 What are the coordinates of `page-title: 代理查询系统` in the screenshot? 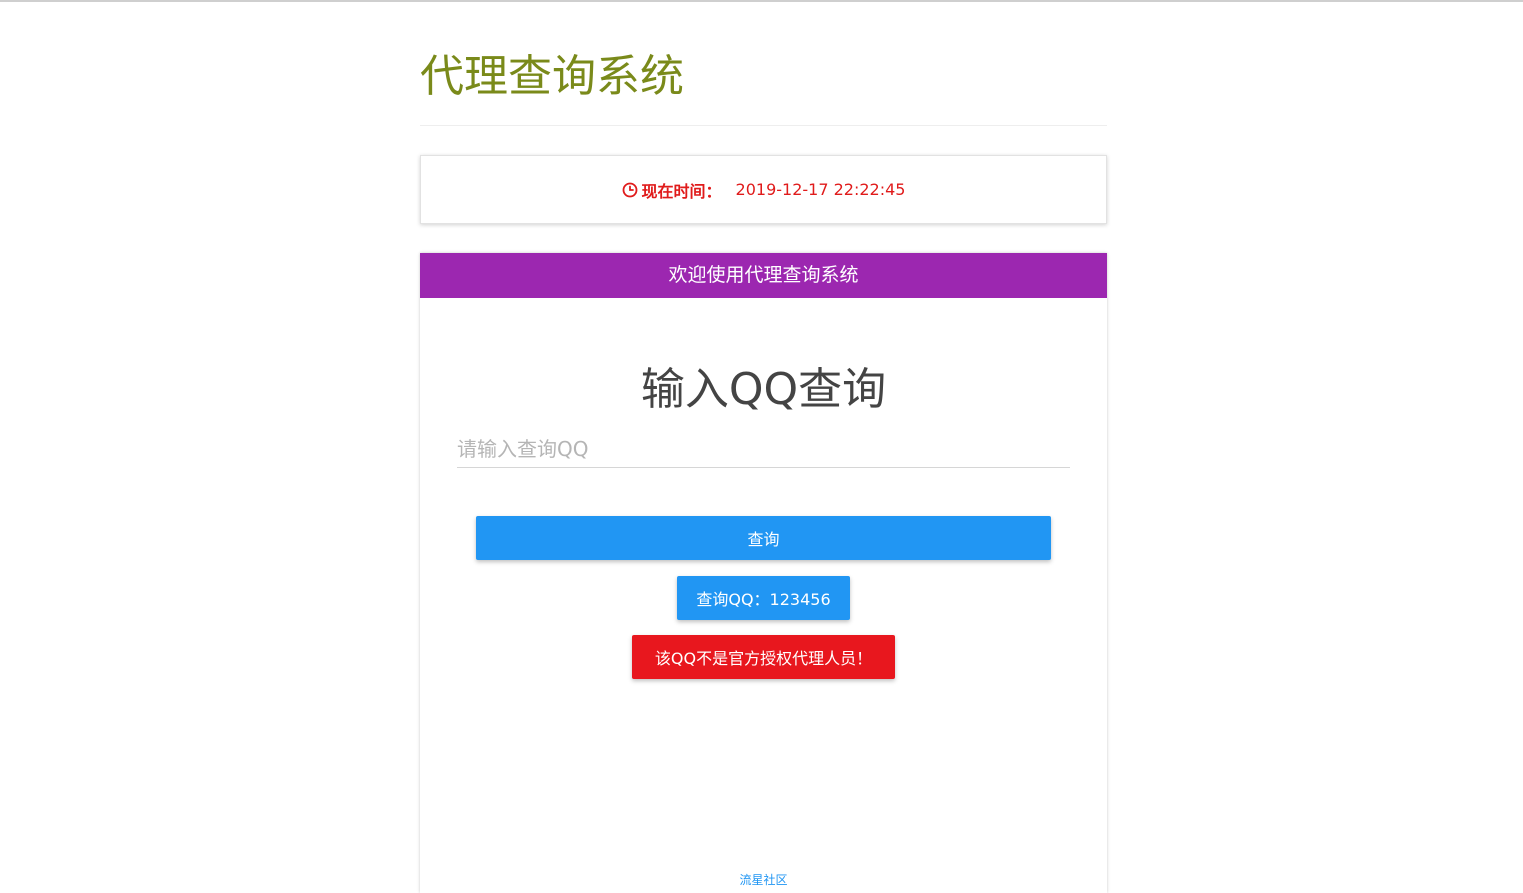 It's located at (552, 76).